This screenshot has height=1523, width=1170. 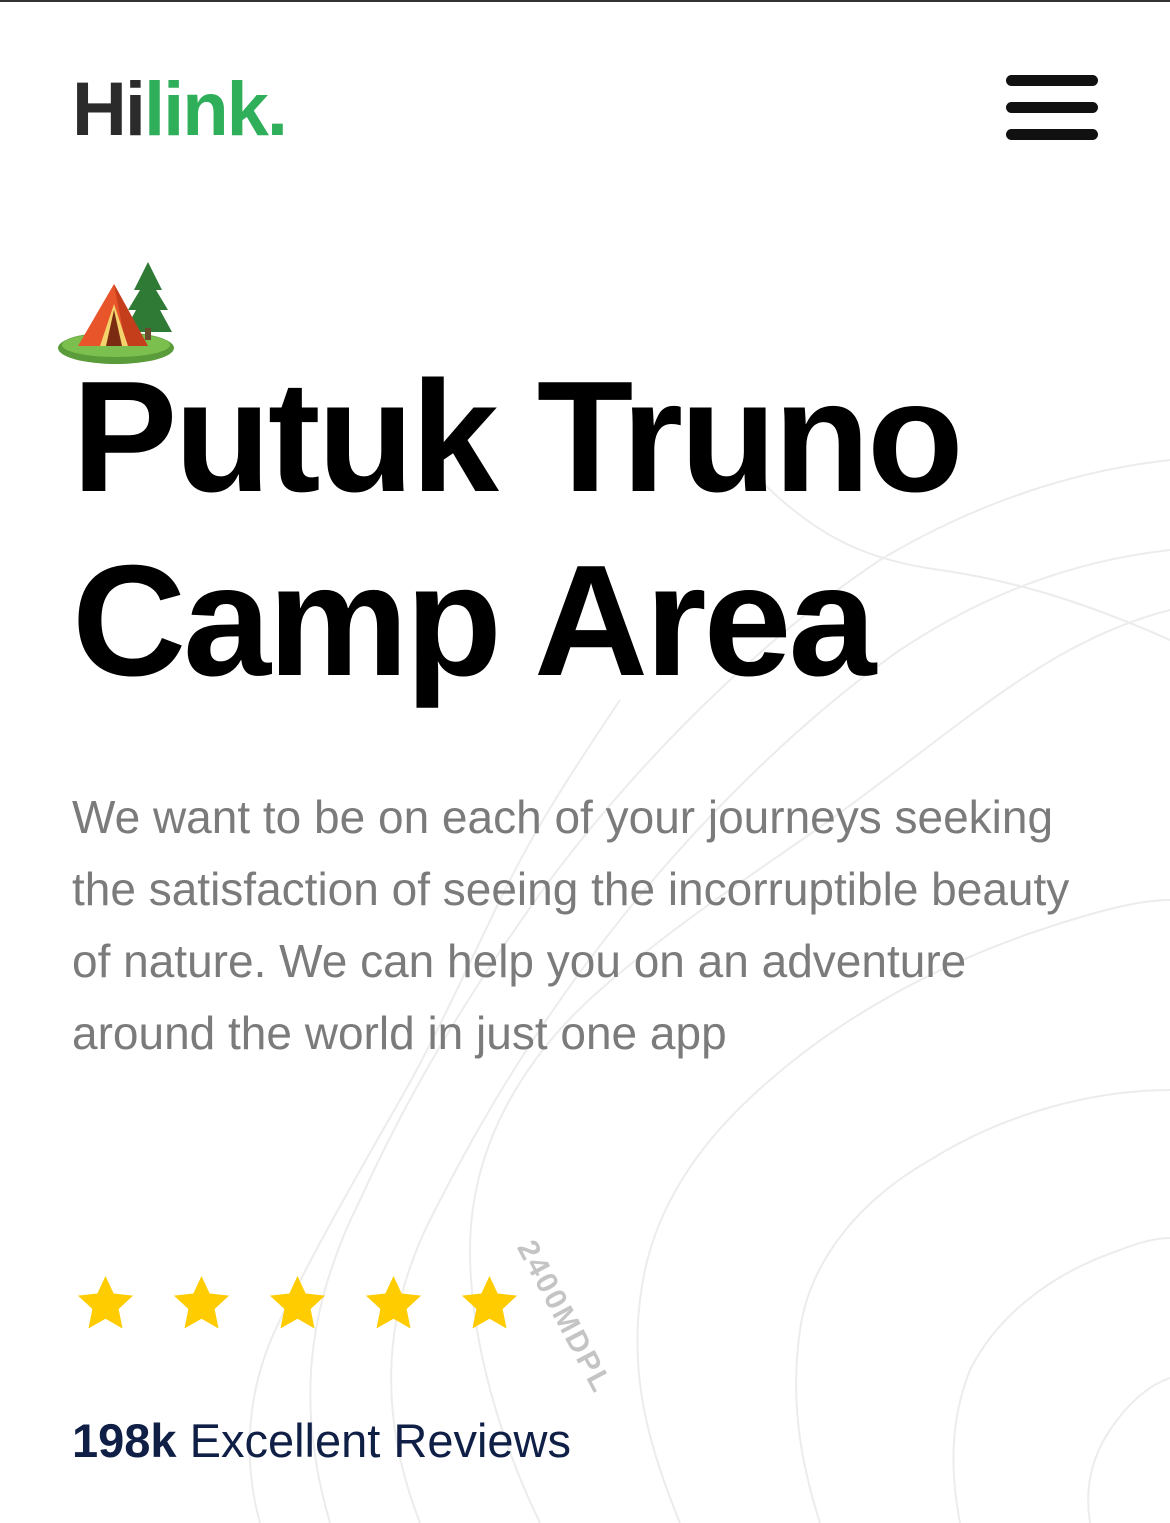 I want to click on reviews-label: Excellent Reviews, so click(x=380, y=1440).